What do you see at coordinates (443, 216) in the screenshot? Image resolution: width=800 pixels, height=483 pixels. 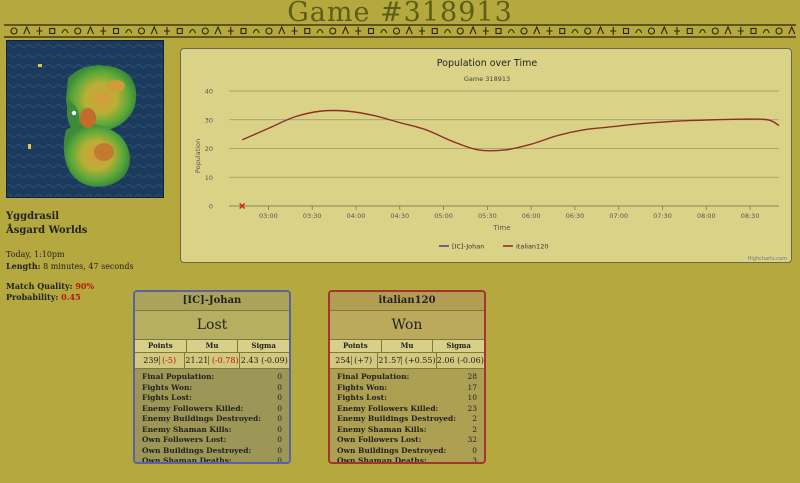 I see `x-tick-label: 05:00` at bounding box center [443, 216].